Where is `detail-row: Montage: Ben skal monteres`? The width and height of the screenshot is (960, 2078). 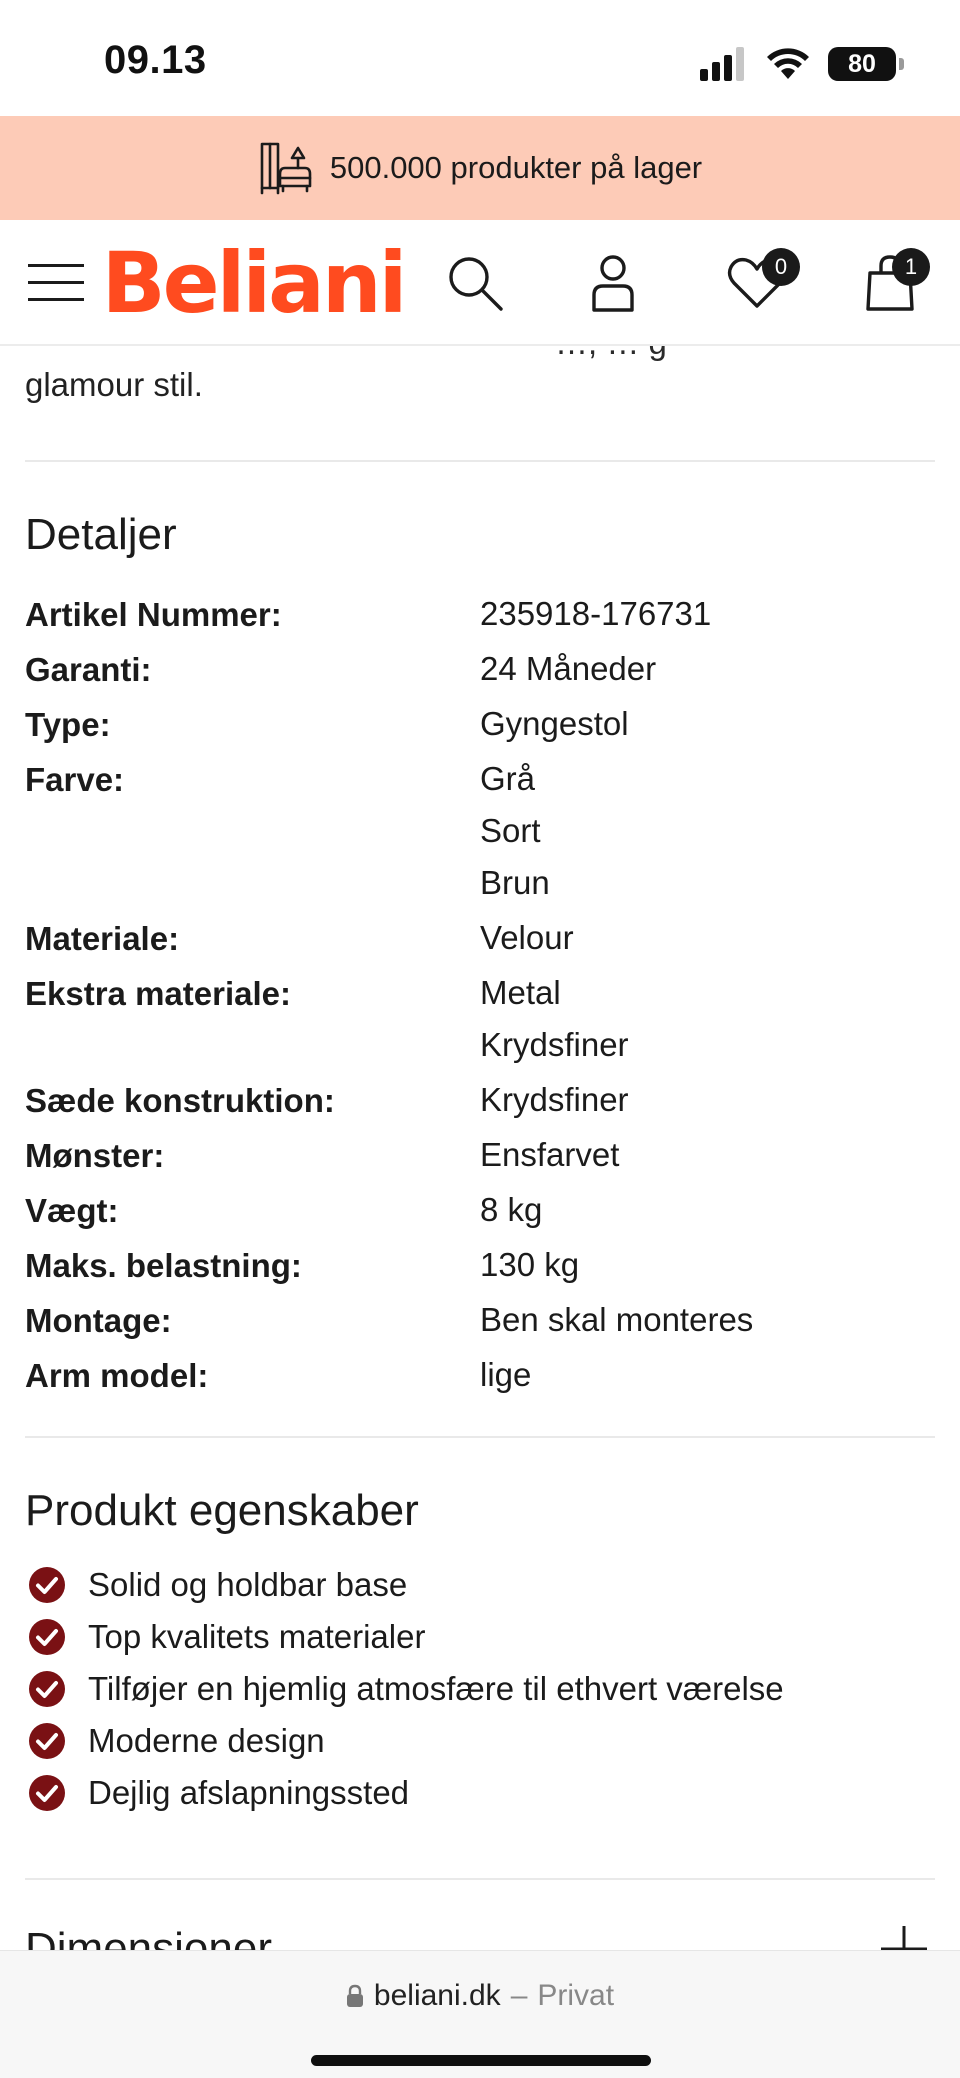
detail-row: Montage: Ben skal monteres is located at coordinates (480, 1322).